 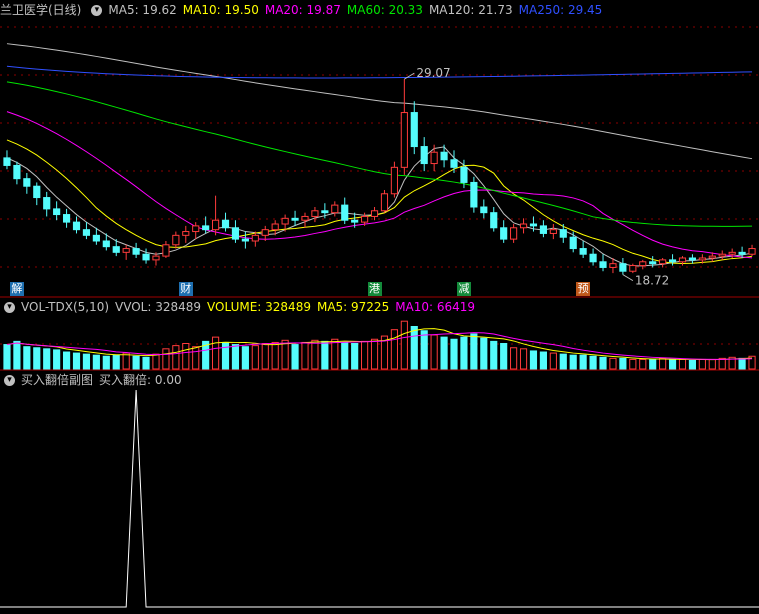 I want to click on volume-label-vma5: MA5: 97225, so click(x=353, y=307).